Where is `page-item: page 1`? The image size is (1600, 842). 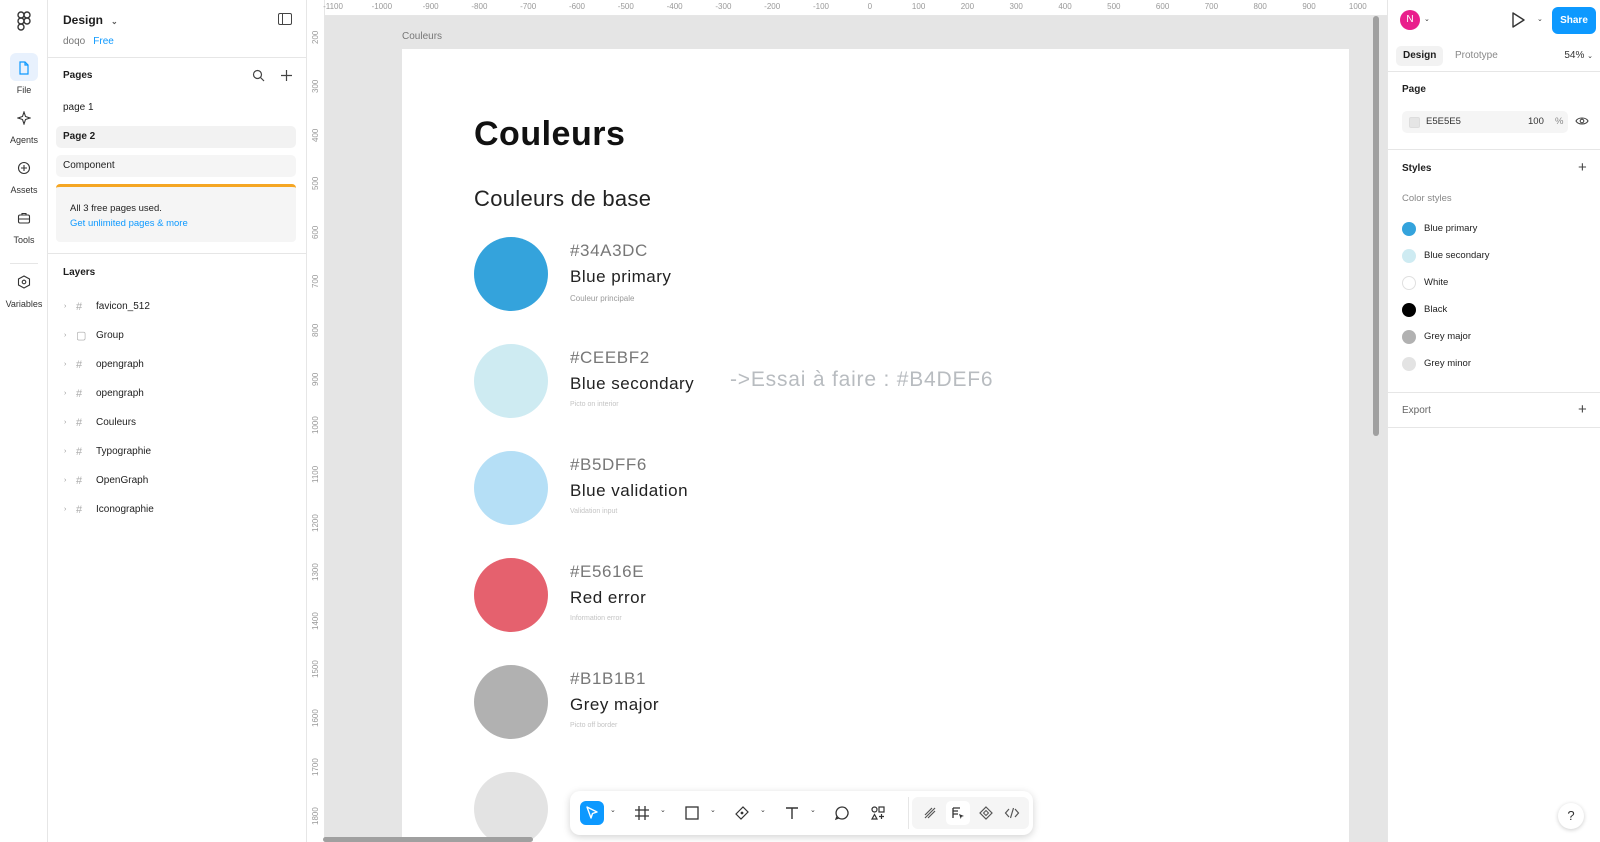
page-item: page 1 is located at coordinates (176, 108).